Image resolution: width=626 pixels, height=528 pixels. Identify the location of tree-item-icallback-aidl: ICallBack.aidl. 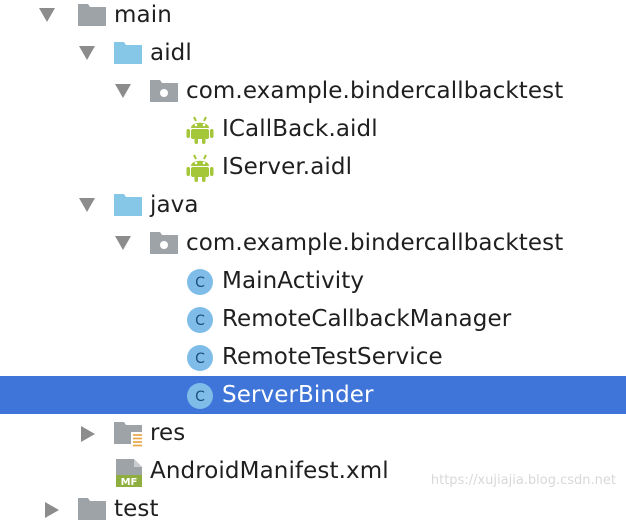
(313, 129).